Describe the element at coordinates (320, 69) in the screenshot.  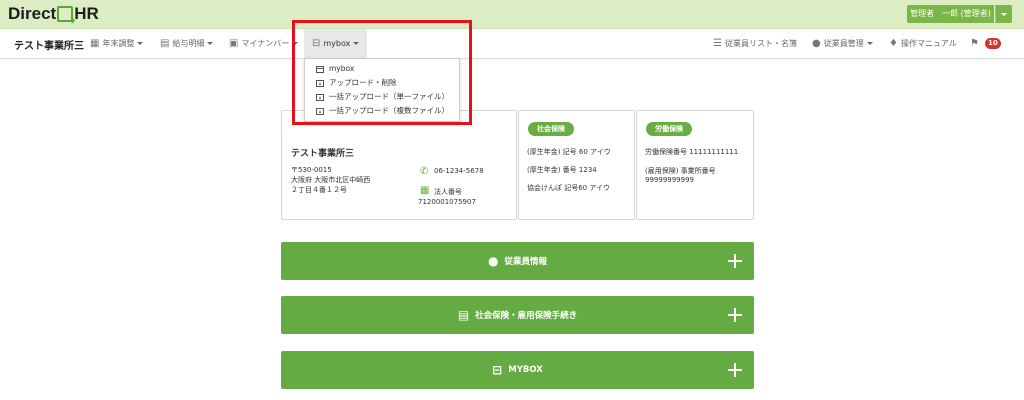
I see `box-icon` at that location.